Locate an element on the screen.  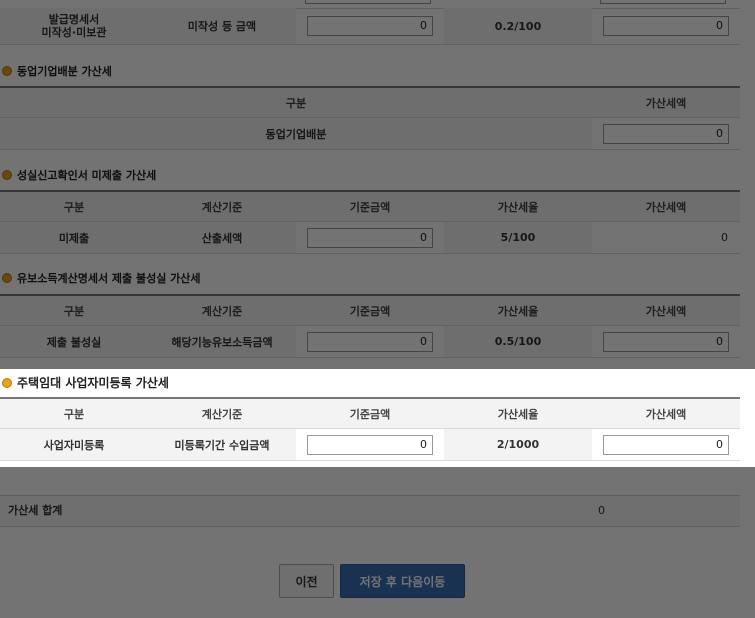
coop-table: 구분 가산세액 동업기업배분 0 is located at coordinates (370, 118).